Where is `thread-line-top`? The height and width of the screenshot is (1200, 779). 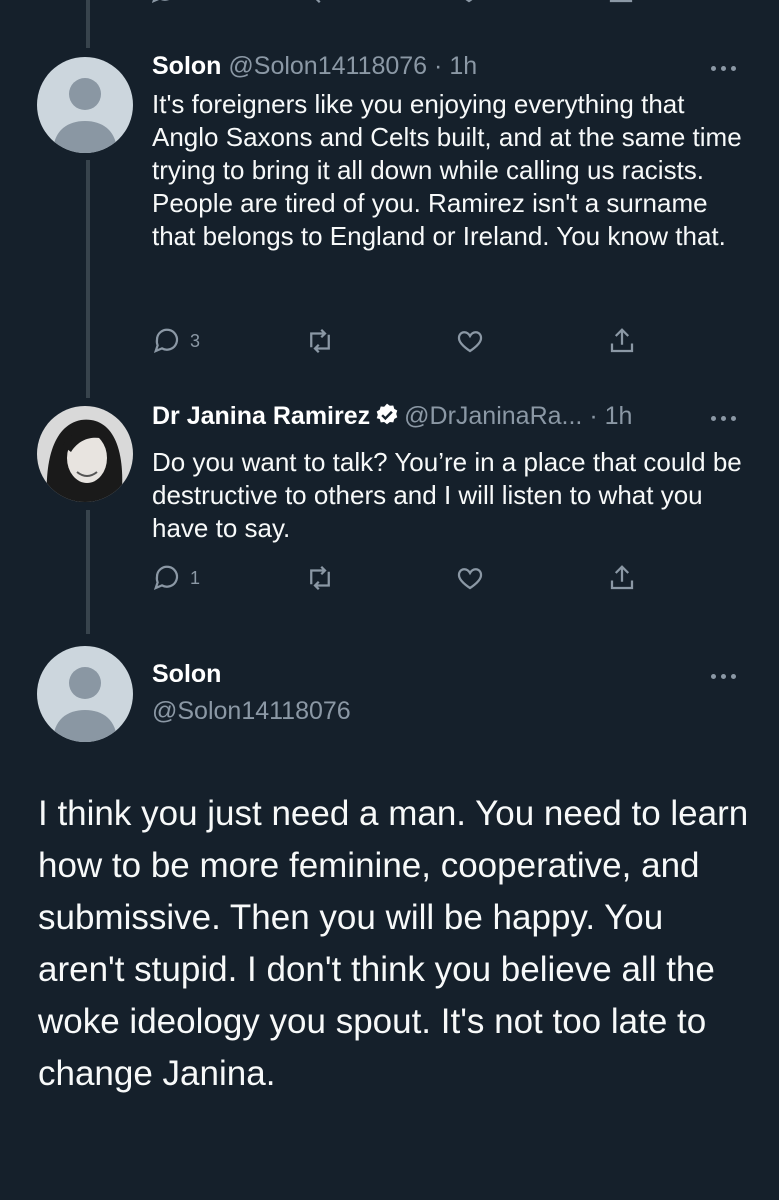 thread-line-top is located at coordinates (88, 24).